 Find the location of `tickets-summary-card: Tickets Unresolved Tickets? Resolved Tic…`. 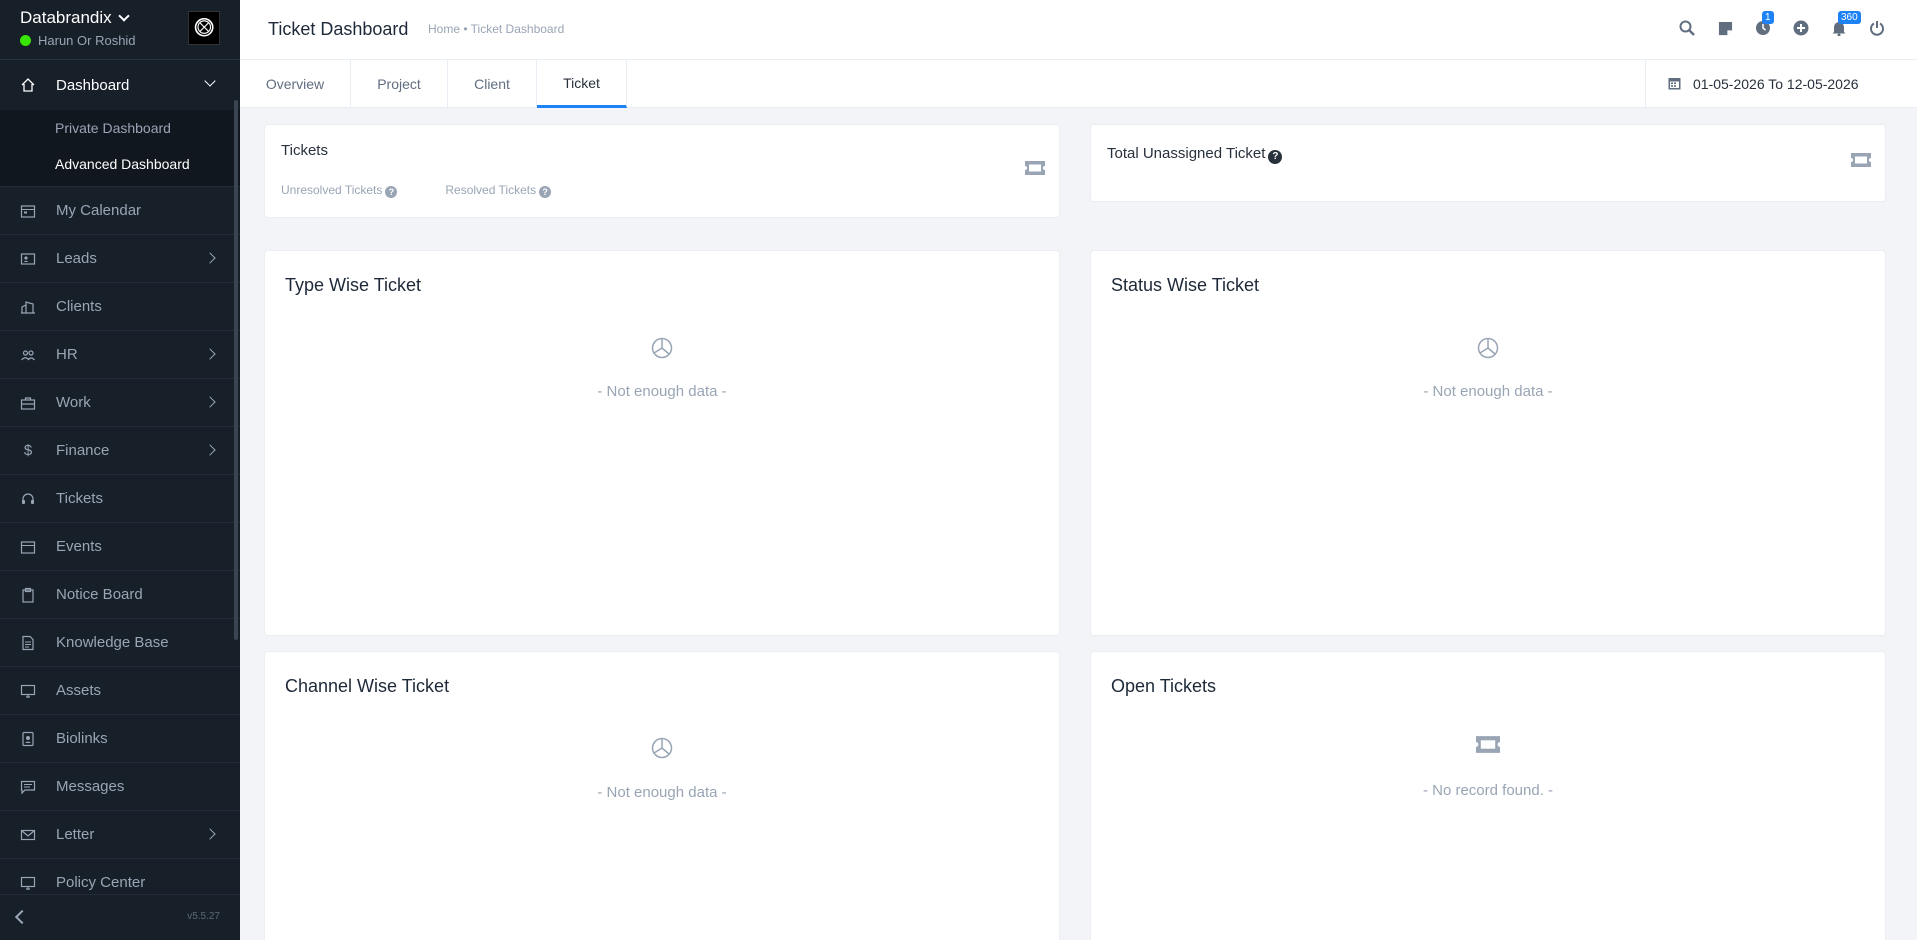

tickets-summary-card: Tickets Unresolved Tickets? Resolved Tic… is located at coordinates (662, 171).